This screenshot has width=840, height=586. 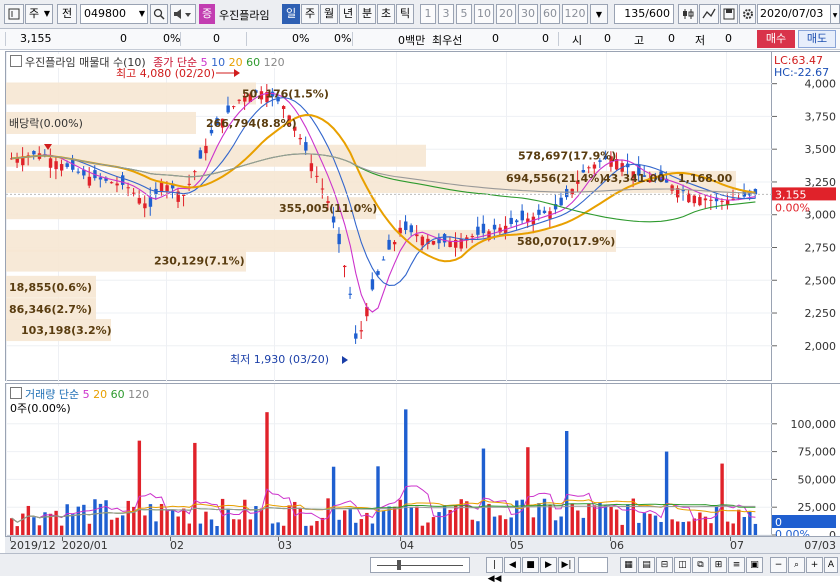 I want to click on market-select: 주 ▼, so click(x=39, y=14).